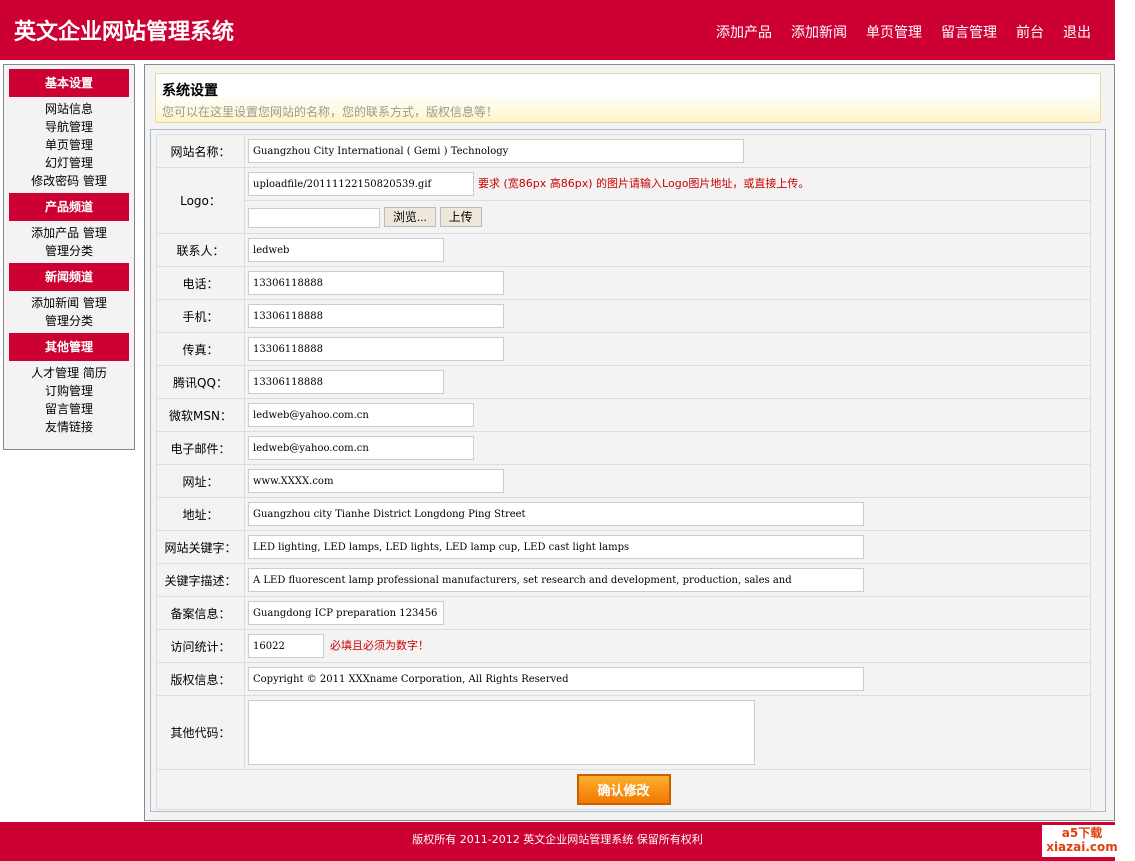 The height and width of the screenshot is (861, 1135). What do you see at coordinates (376, 283) in the screenshot?
I see `phone-input` at bounding box center [376, 283].